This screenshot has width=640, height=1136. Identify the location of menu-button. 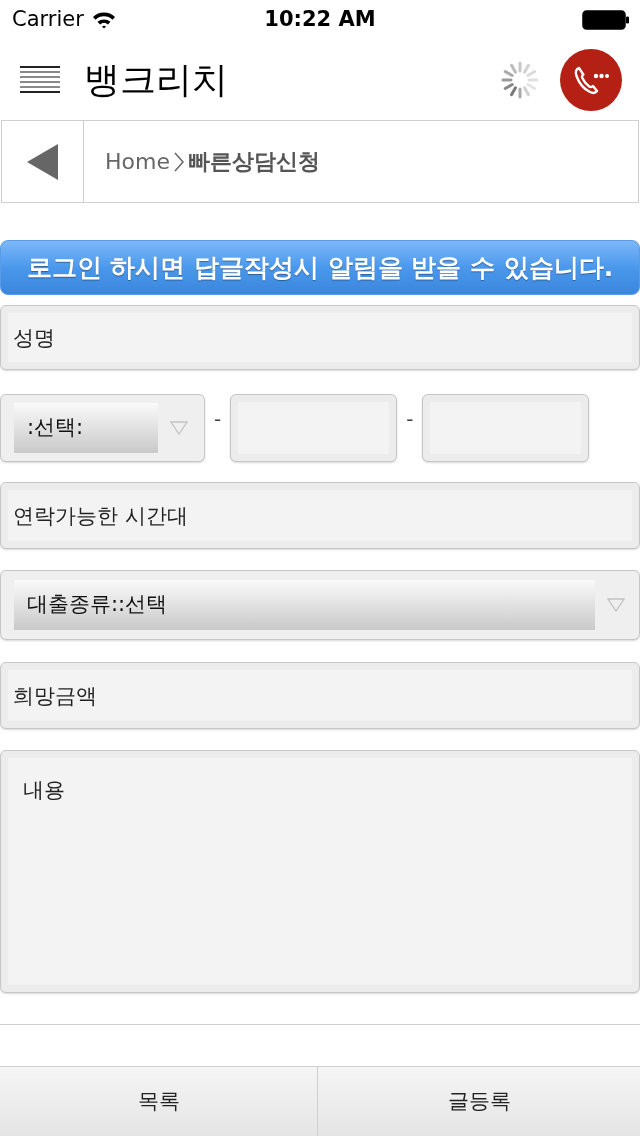
(40, 80).